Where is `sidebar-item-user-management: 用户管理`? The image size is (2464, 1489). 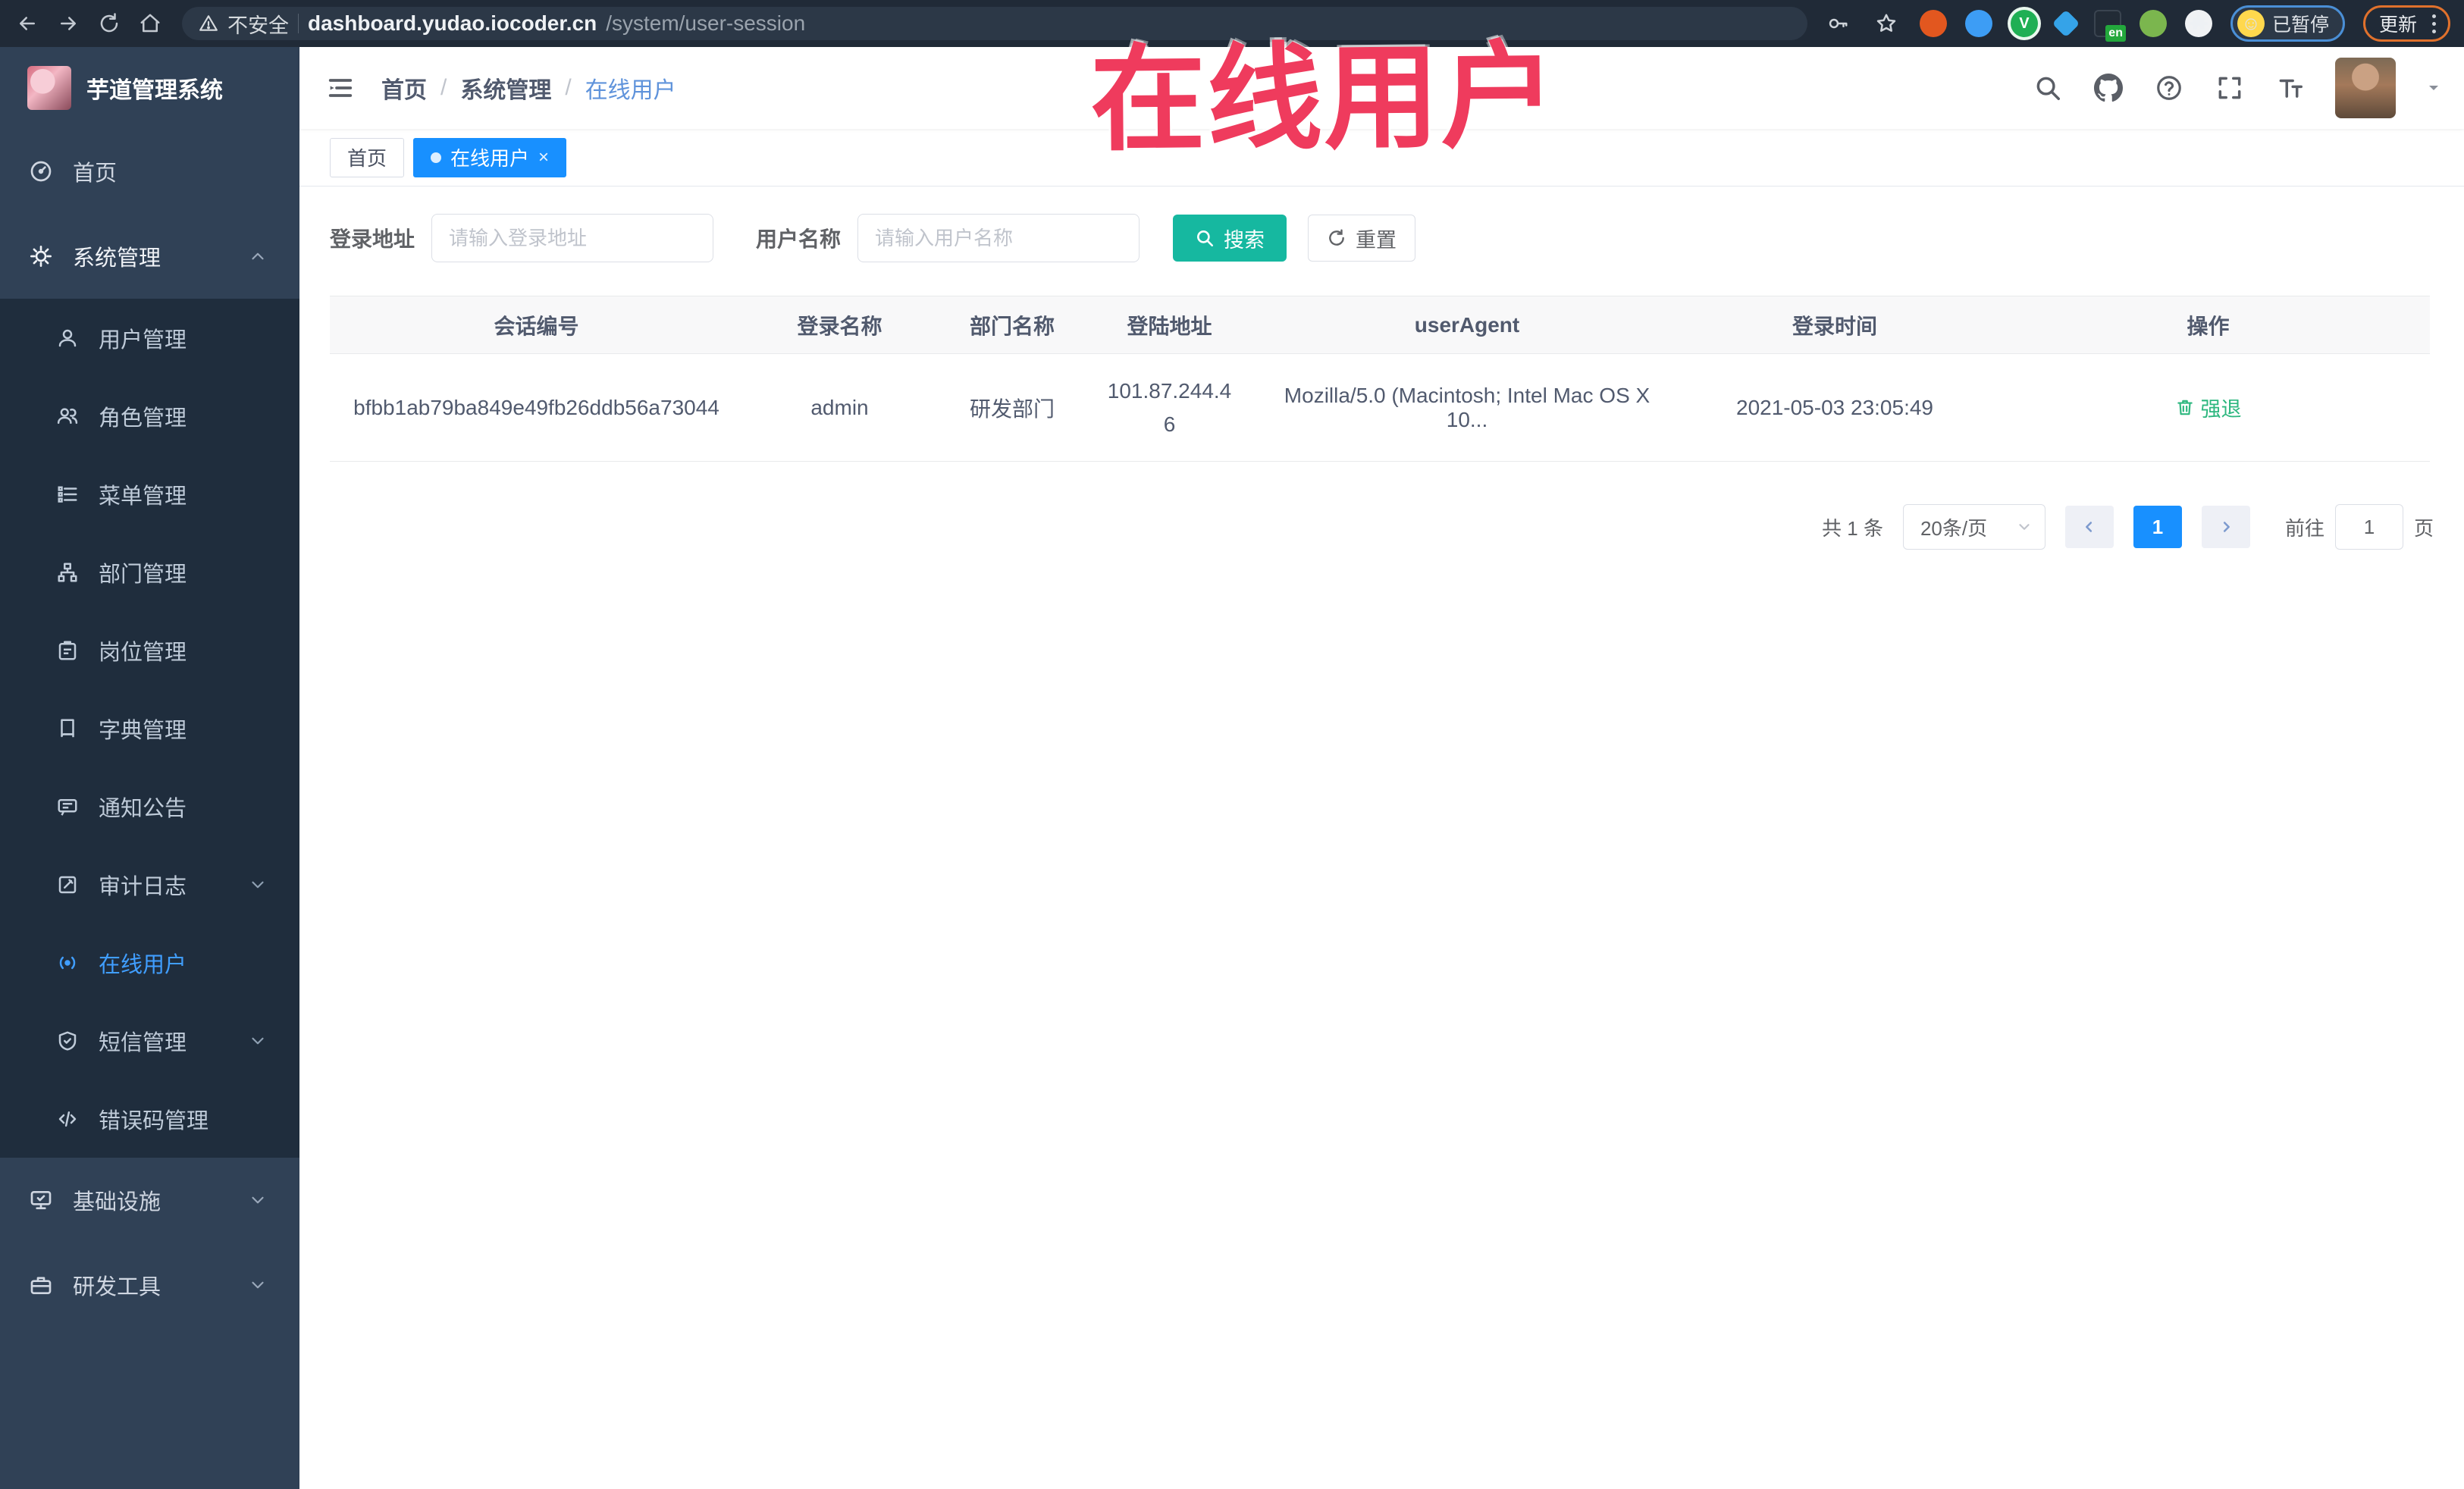
sidebar-item-user-management: 用户管理 is located at coordinates (150, 338).